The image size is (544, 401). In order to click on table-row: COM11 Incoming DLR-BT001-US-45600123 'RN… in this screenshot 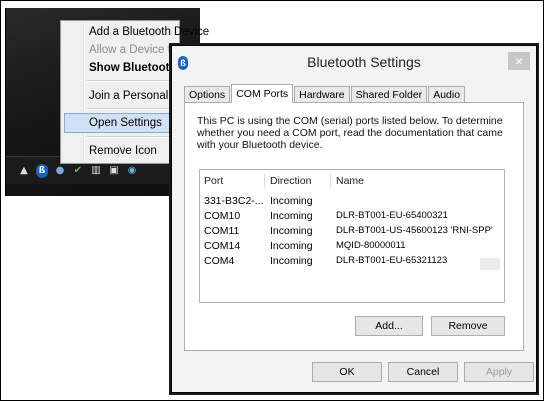, I will do `click(352, 231)`.